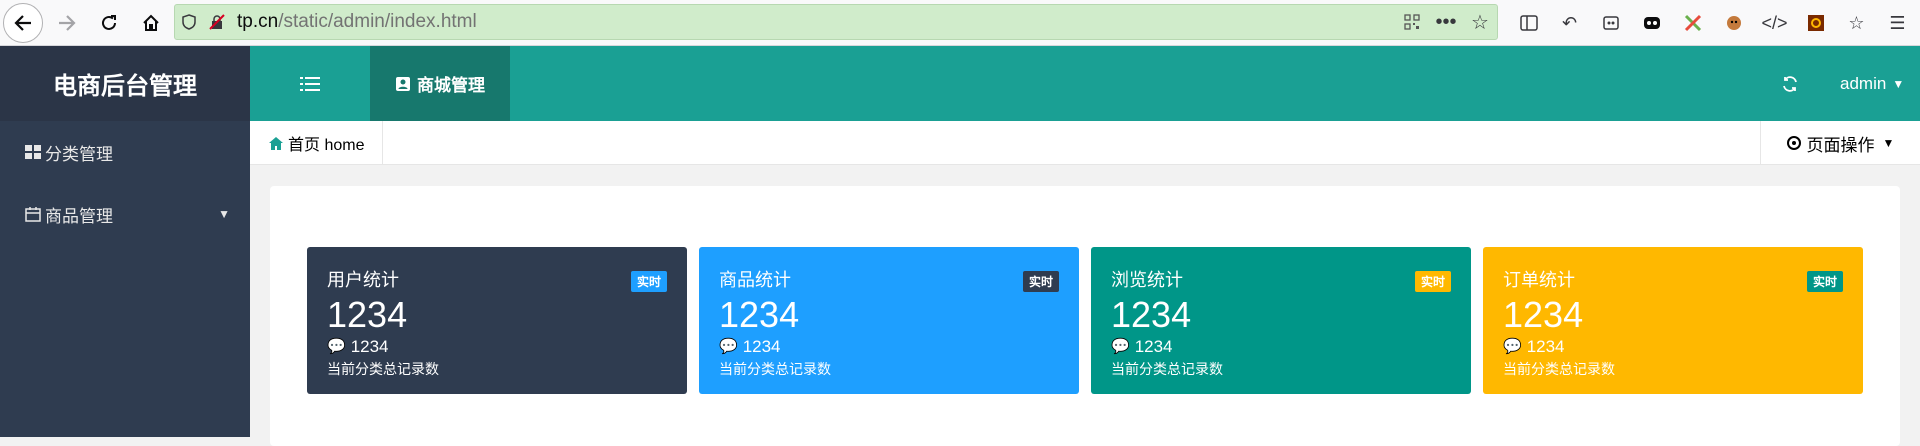 The height and width of the screenshot is (446, 1920). Describe the element at coordinates (1610, 23) in the screenshot. I see `reader-icon` at that location.